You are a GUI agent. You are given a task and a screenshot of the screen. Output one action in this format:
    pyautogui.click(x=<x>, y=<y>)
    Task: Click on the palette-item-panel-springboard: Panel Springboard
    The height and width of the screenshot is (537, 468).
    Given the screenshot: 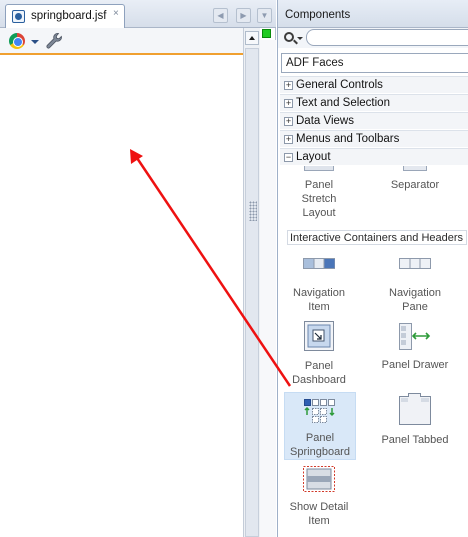 What is the action you would take?
    pyautogui.click(x=320, y=426)
    